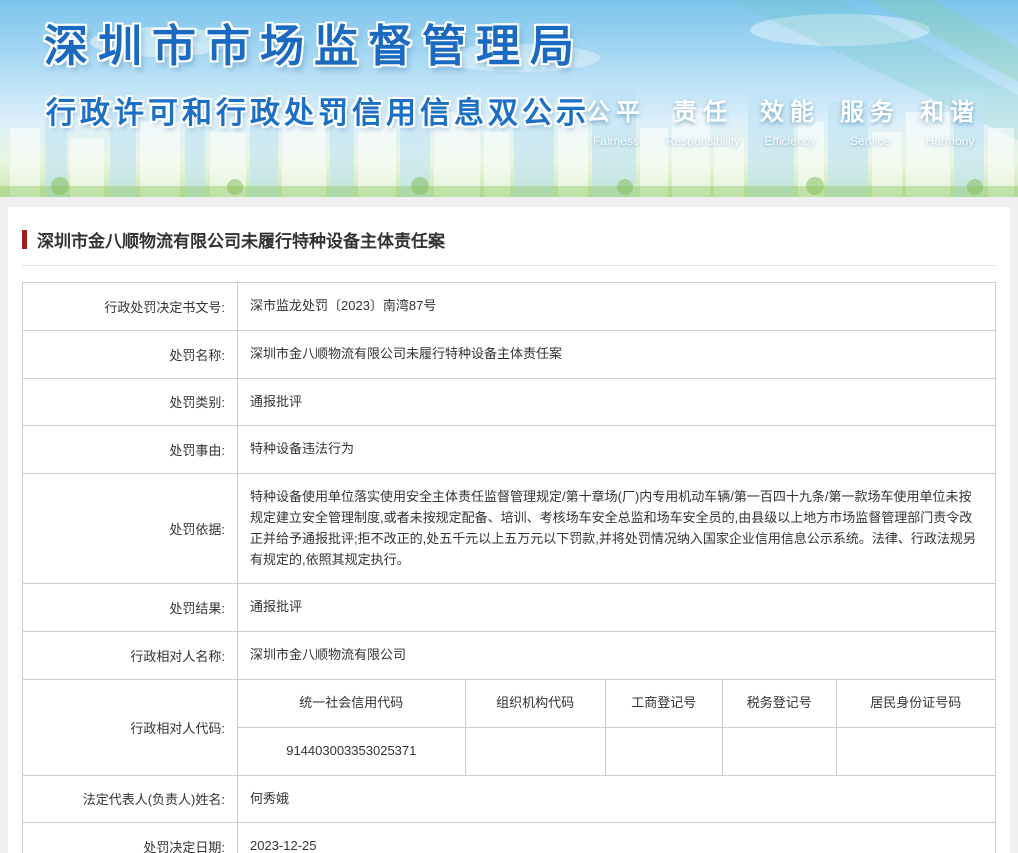 This screenshot has width=1018, height=853. What do you see at coordinates (130, 727) in the screenshot?
I see `field-label: 行政相对人代码:` at bounding box center [130, 727].